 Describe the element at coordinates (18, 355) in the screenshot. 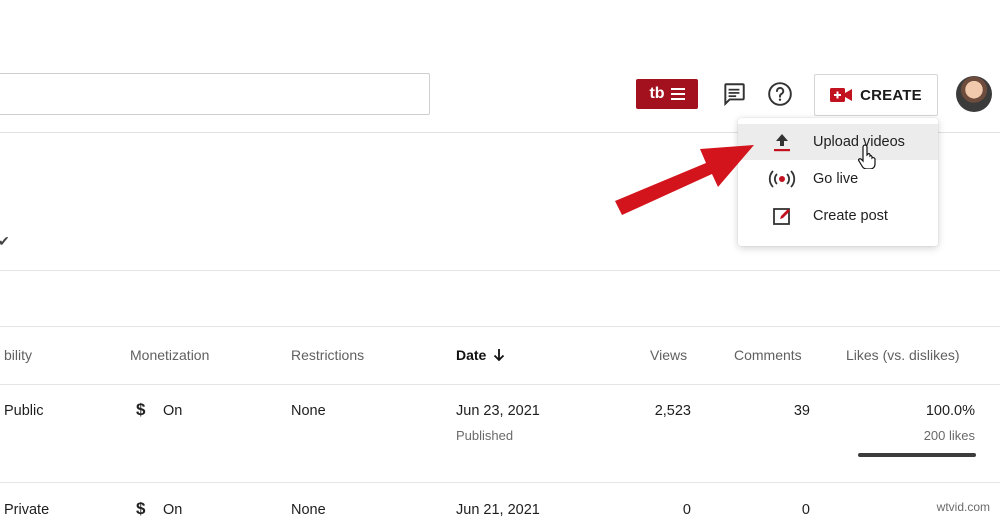

I see `column-header-visibility: bility` at that location.